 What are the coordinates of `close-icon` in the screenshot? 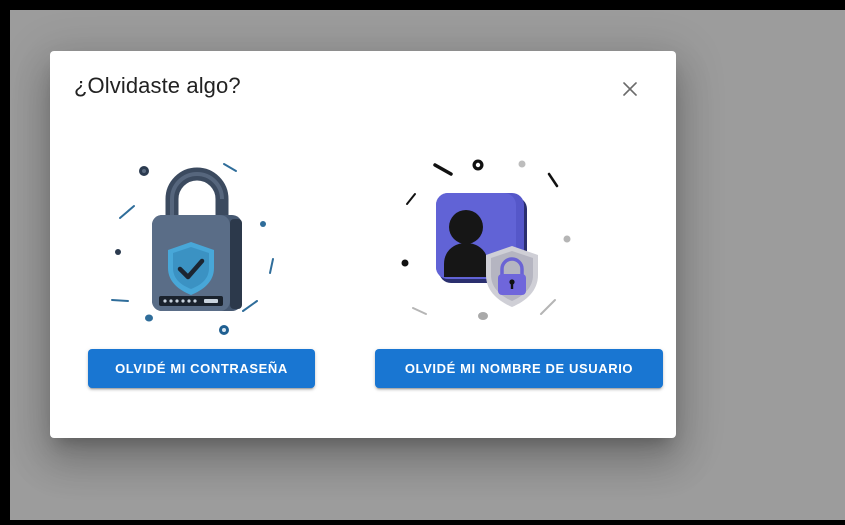 It's located at (630, 89).